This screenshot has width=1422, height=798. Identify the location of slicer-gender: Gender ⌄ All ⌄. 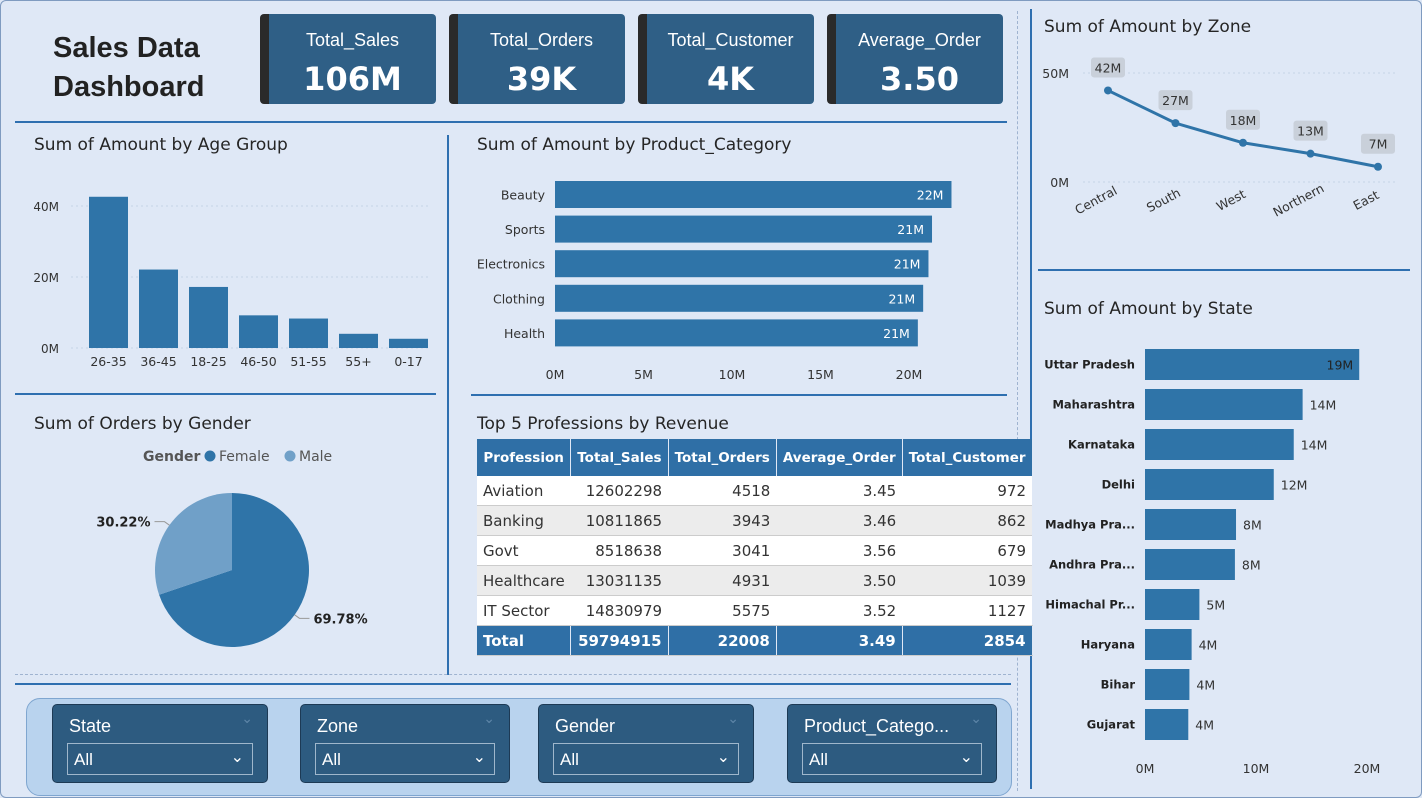
(646, 743).